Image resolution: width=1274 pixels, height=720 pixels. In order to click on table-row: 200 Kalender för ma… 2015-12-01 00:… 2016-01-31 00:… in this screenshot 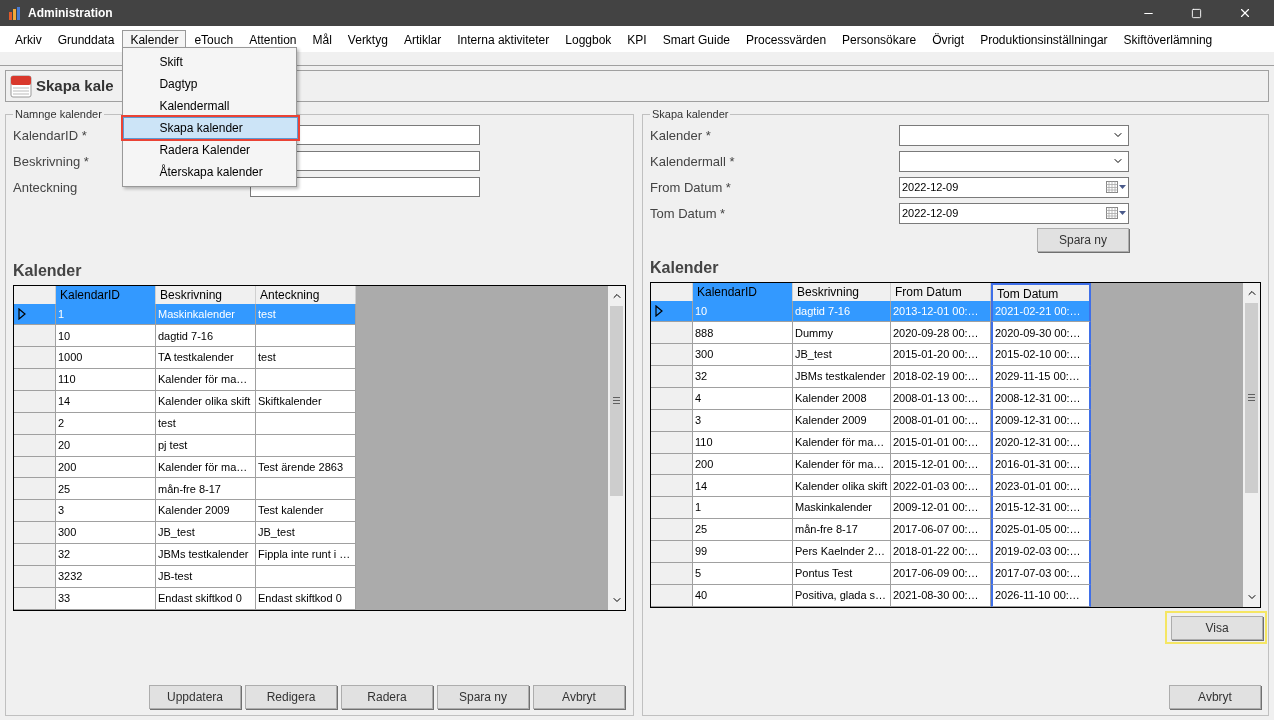, I will do `click(871, 464)`.